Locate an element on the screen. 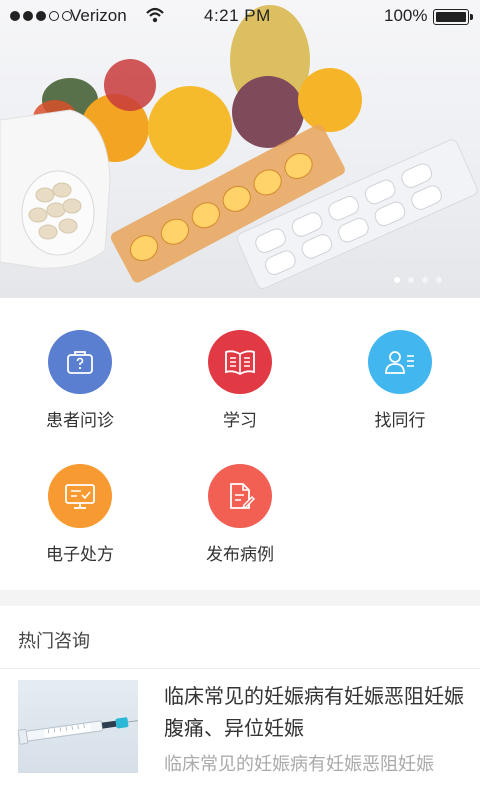 This screenshot has width=480, height=800. feature-patient-consult: 患者问诊 is located at coordinates (80, 380).